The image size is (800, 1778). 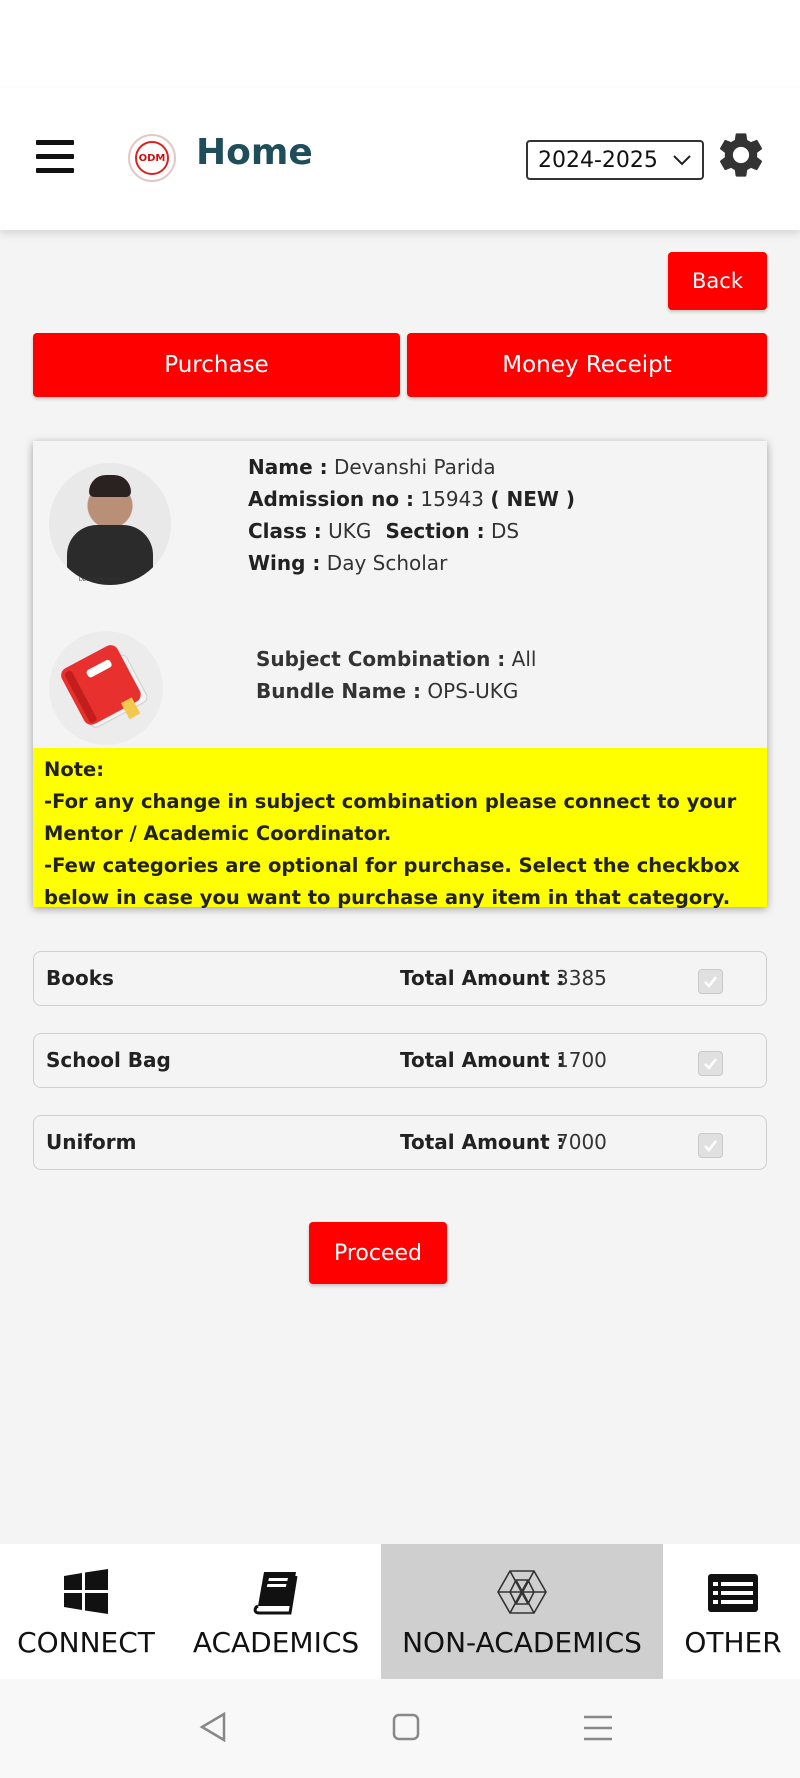 I want to click on category-row-uniform: Uniform Total Amount : 7000, so click(x=400, y=1142).